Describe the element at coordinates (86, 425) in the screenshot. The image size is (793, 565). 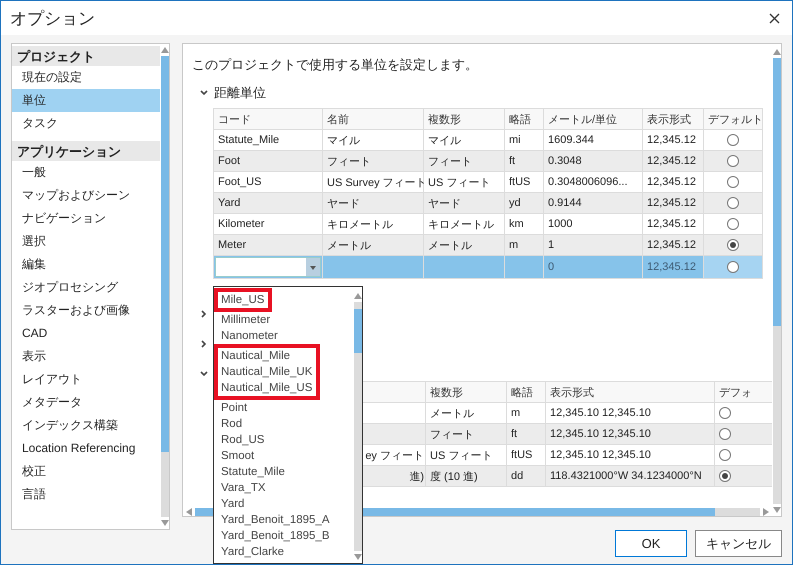
I see `sidebar-item: インデックス構築` at that location.